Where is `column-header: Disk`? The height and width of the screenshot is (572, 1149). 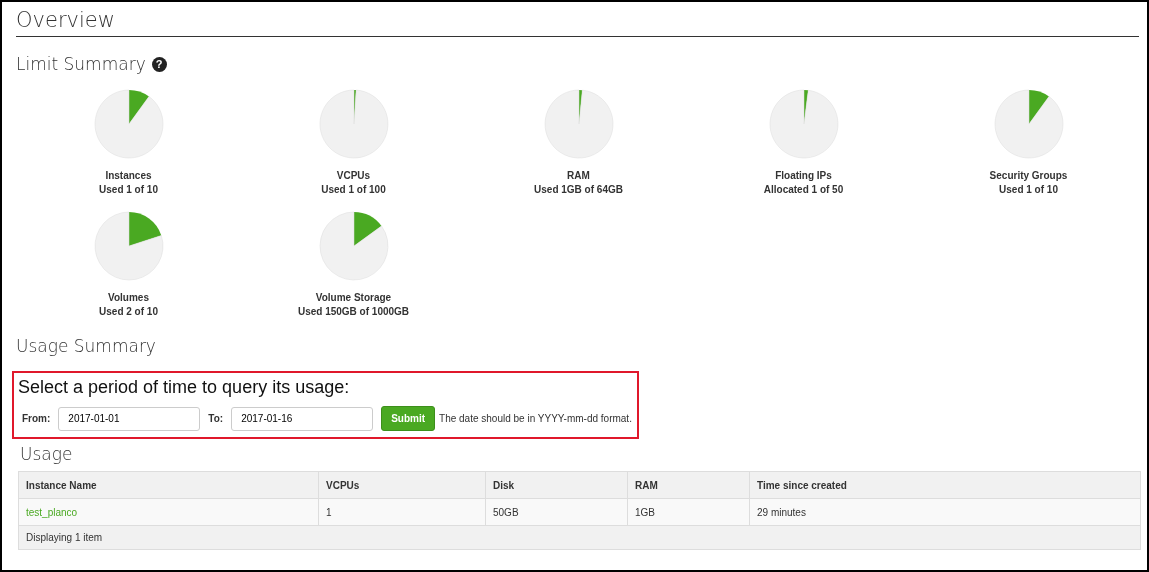 column-header: Disk is located at coordinates (556, 485).